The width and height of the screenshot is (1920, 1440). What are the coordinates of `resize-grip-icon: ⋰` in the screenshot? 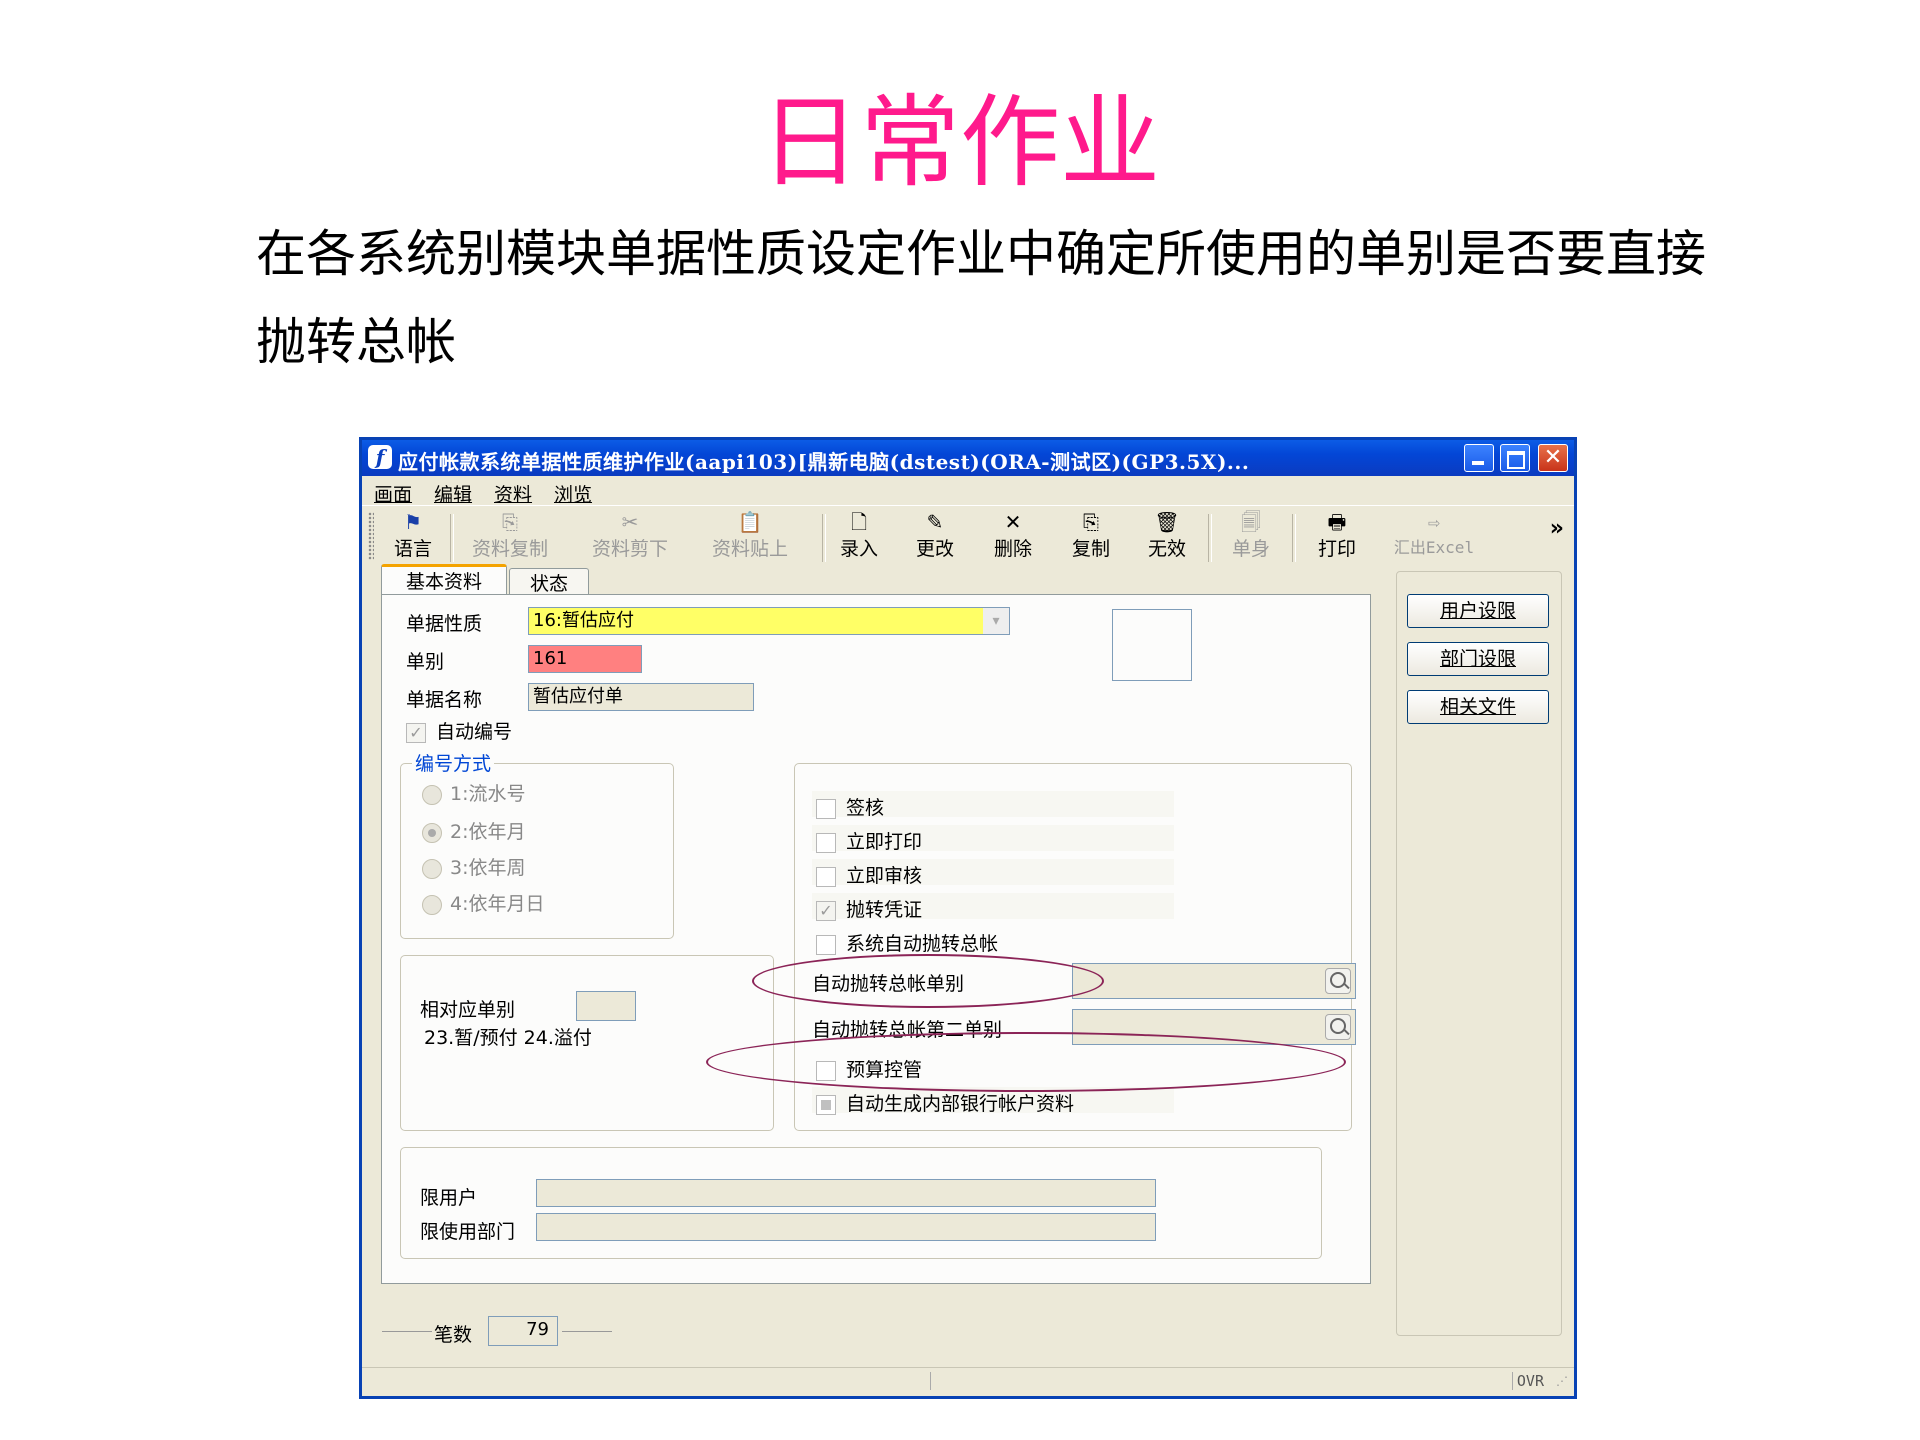 It's located at (1562, 1381).